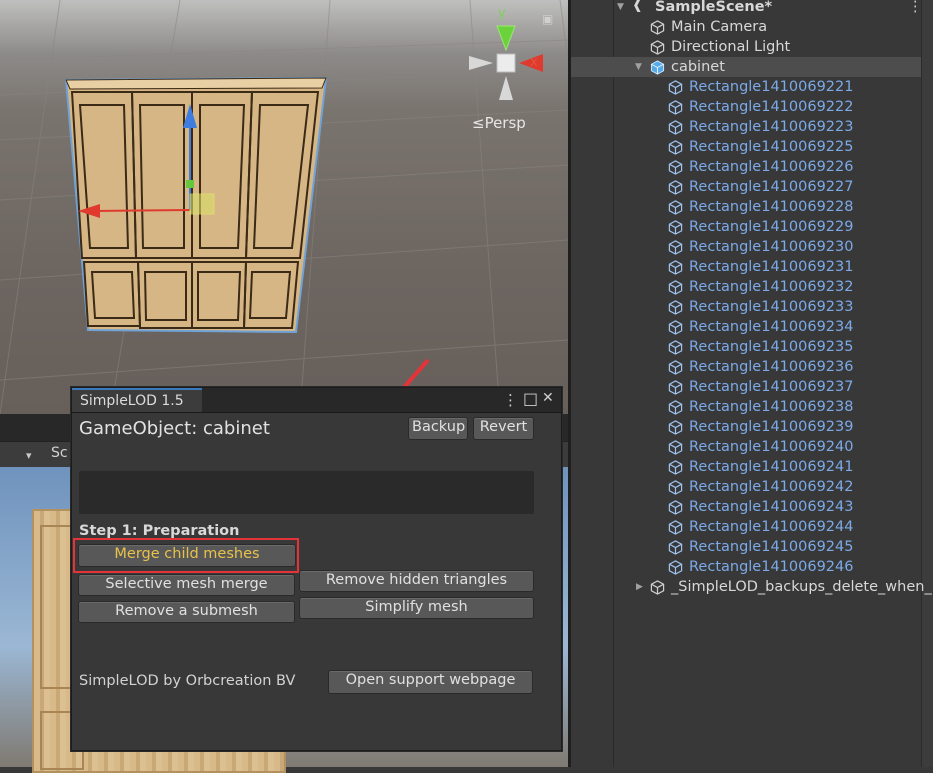 The image size is (933, 773). I want to click on hierarchy-item: ▶ _SimpleLOD_backups_delete_when_, so click(751, 587).